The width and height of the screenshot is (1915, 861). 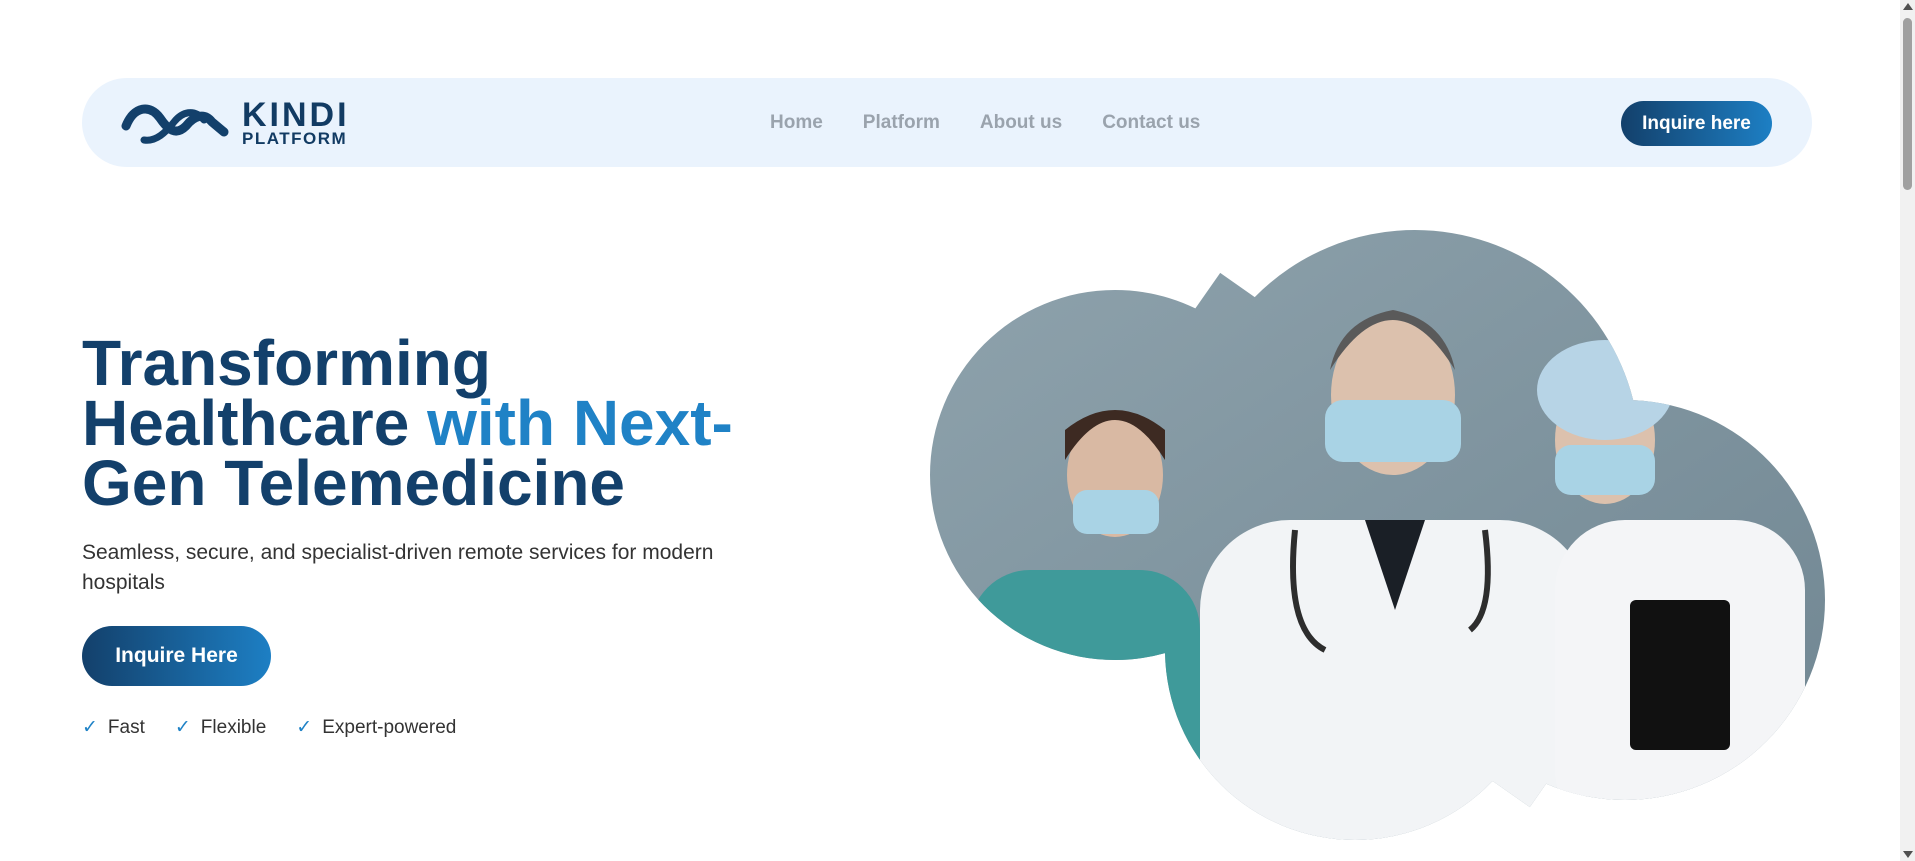 I want to click on logo-mark-icon, so click(x=175, y=124).